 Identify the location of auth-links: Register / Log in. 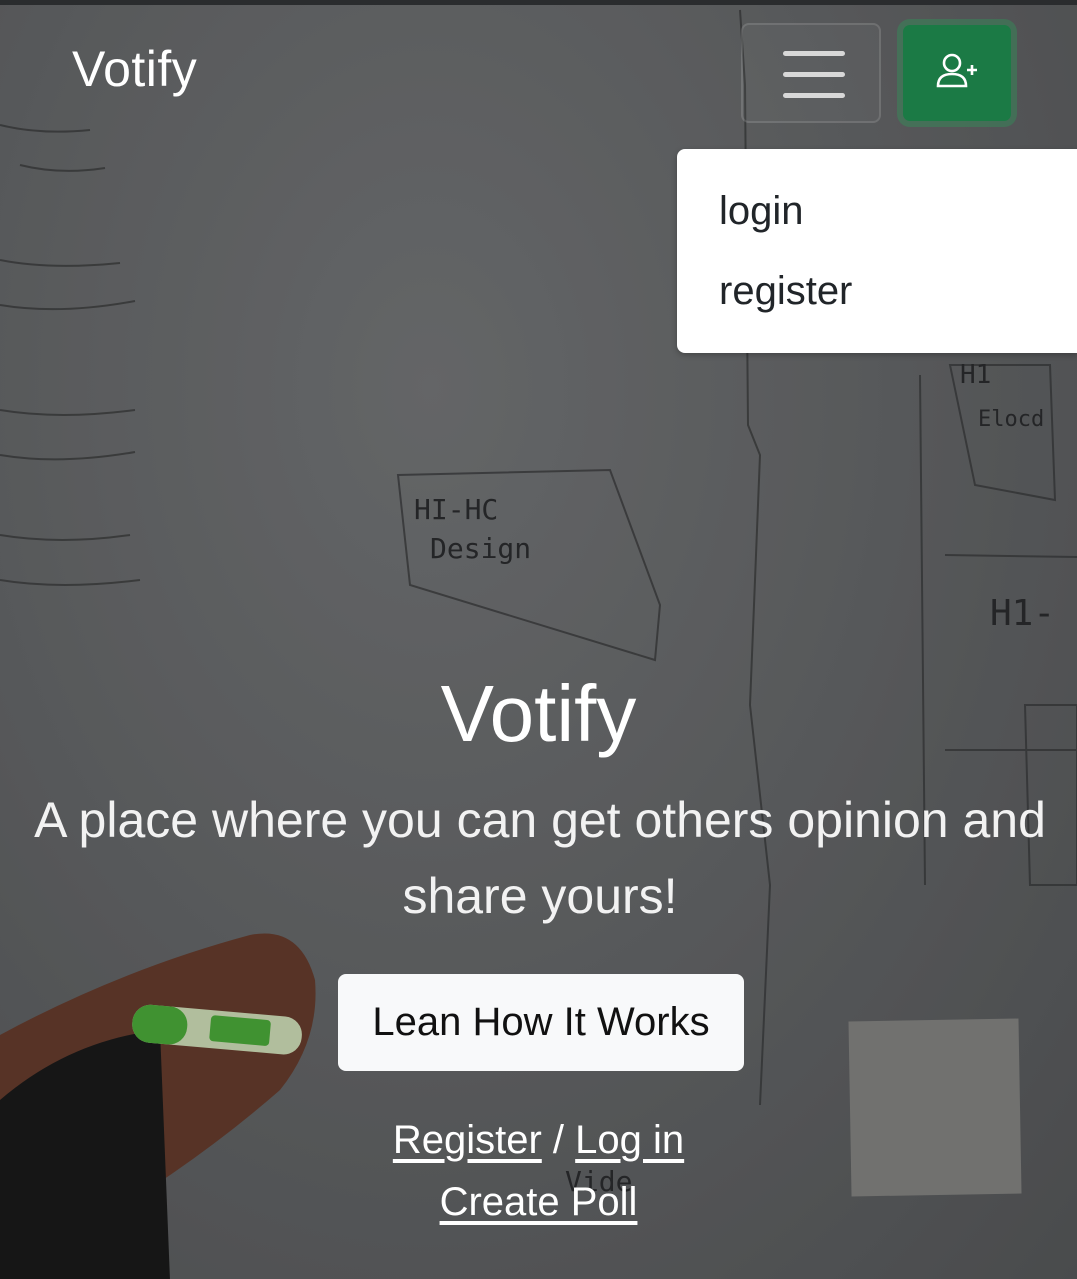
(538, 1140).